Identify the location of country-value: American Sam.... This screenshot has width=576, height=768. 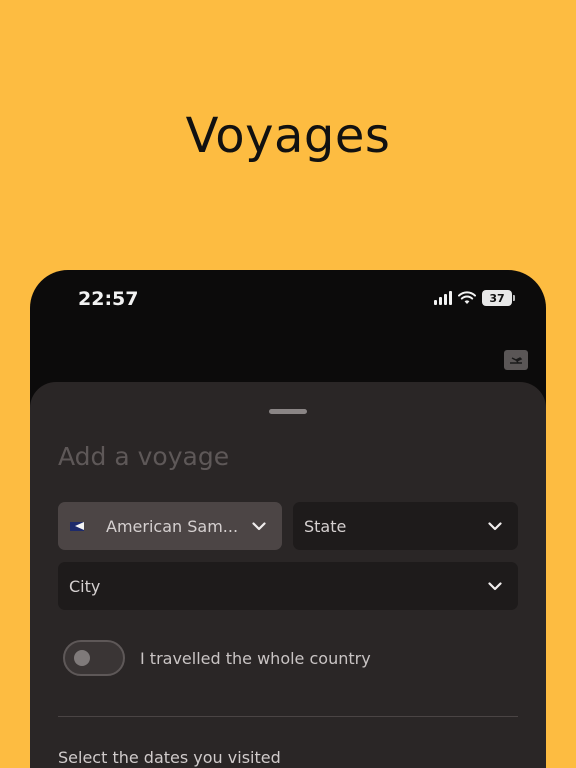
(172, 526).